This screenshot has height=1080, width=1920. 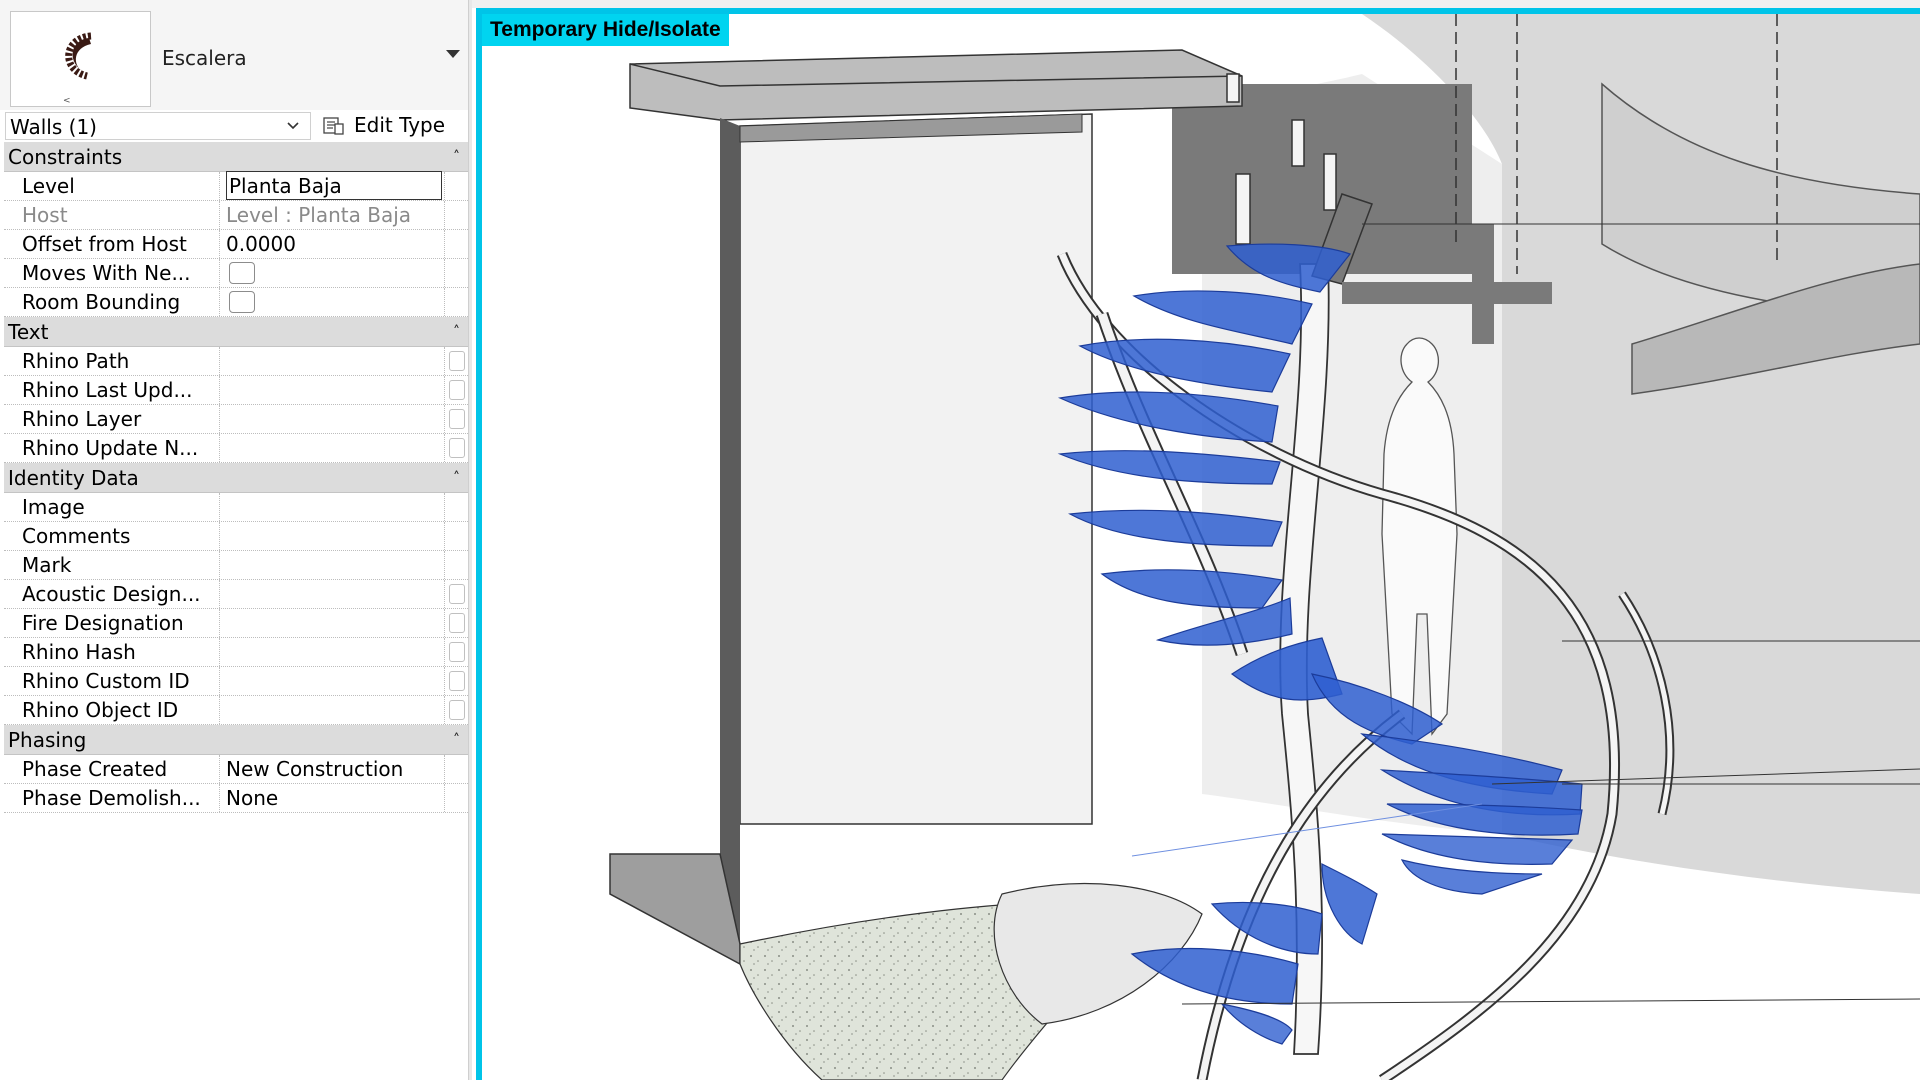 I want to click on group-header-constraints: Constraints ˄, so click(x=236, y=157).